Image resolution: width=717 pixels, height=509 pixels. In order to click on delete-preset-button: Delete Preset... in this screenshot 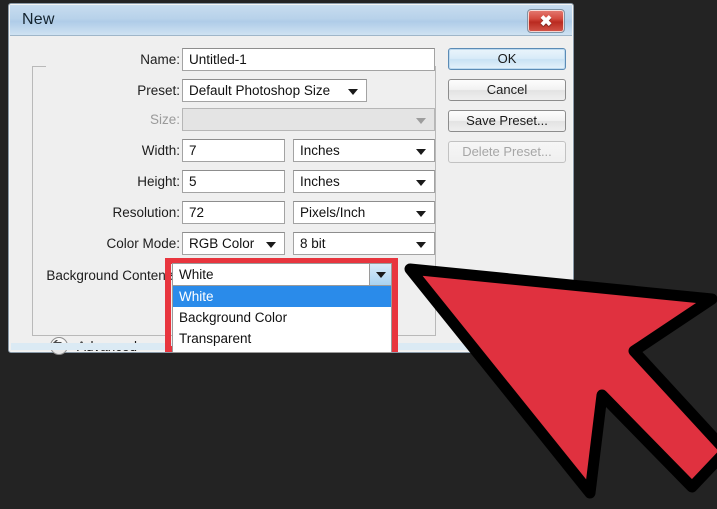, I will do `click(507, 152)`.